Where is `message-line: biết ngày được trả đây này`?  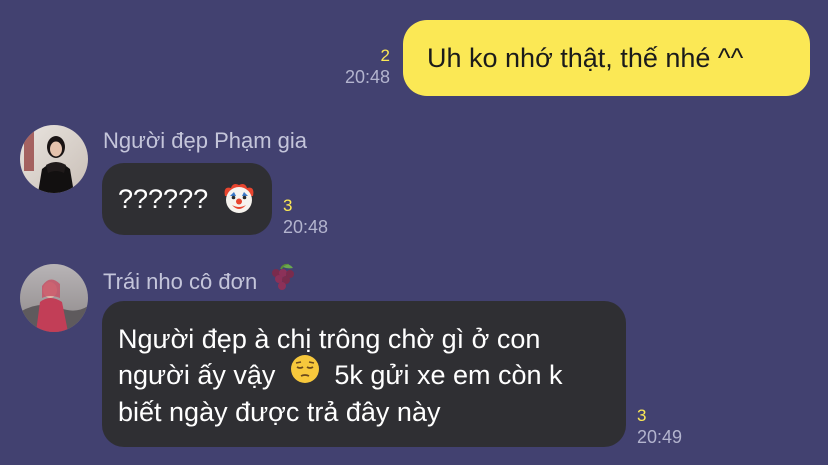 message-line: biết ngày được trả đây này is located at coordinates (279, 412).